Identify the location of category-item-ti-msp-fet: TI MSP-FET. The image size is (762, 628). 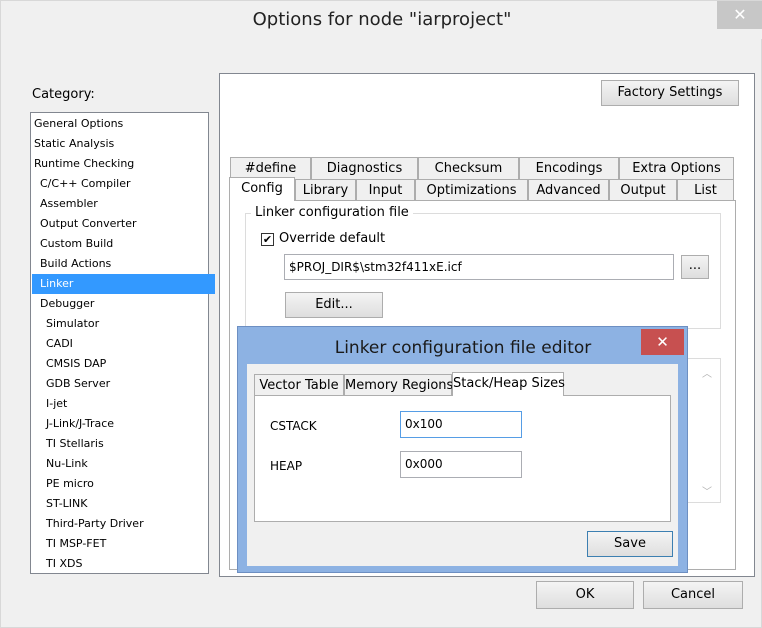
(126, 544).